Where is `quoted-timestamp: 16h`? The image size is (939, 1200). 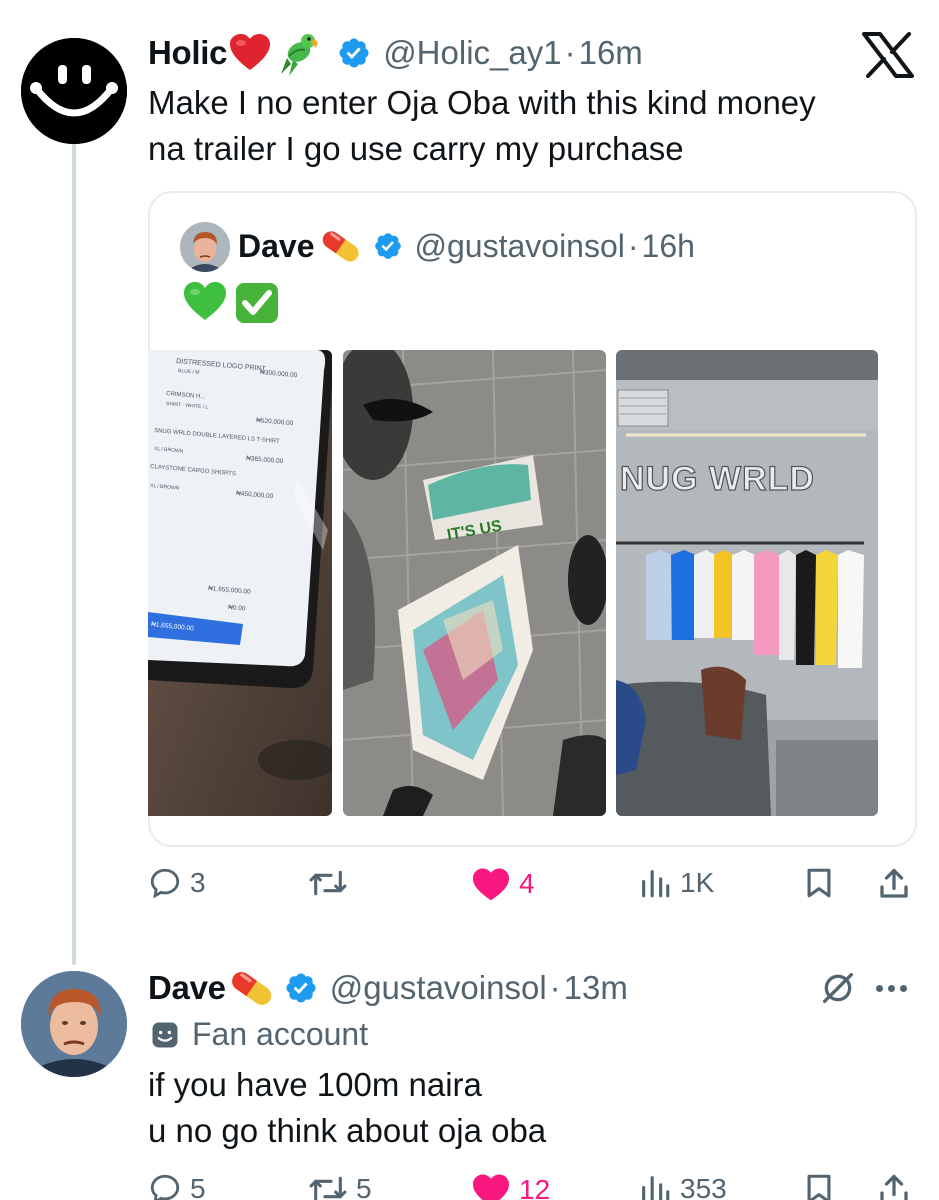
quoted-timestamp: 16h is located at coordinates (668, 246).